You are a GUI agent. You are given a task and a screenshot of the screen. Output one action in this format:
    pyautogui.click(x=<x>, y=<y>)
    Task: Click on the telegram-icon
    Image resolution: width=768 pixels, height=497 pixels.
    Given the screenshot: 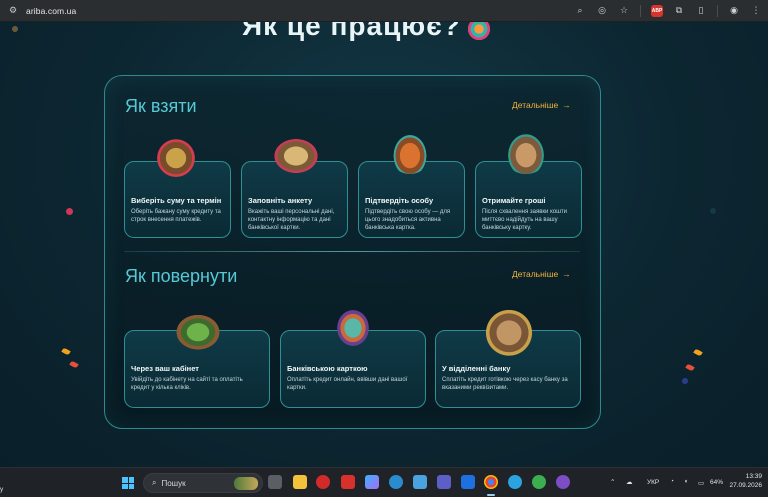 What is the action you would take?
    pyautogui.click(x=515, y=482)
    